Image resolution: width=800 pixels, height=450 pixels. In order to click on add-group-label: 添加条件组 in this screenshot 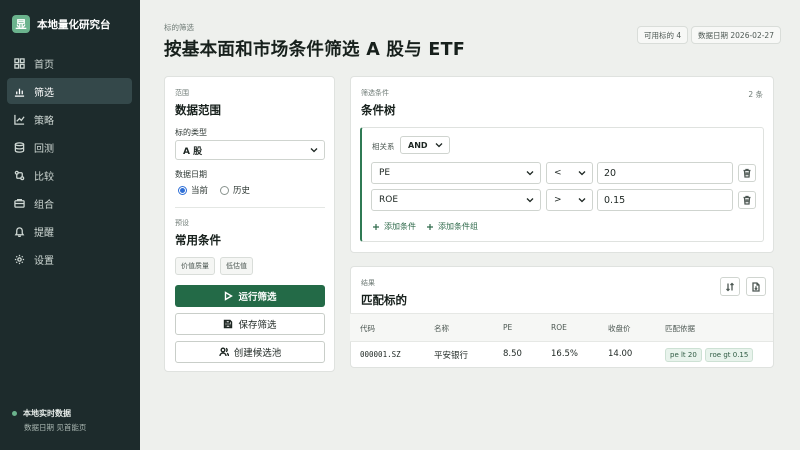, I will do `click(458, 226)`.